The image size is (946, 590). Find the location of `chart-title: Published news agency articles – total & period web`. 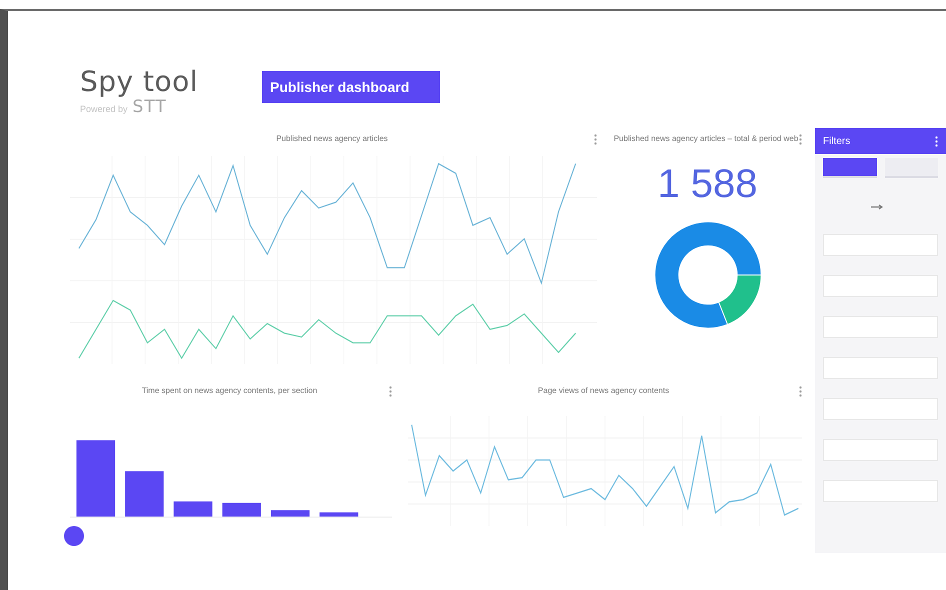

chart-title: Published news agency articles – total & period web is located at coordinates (706, 138).